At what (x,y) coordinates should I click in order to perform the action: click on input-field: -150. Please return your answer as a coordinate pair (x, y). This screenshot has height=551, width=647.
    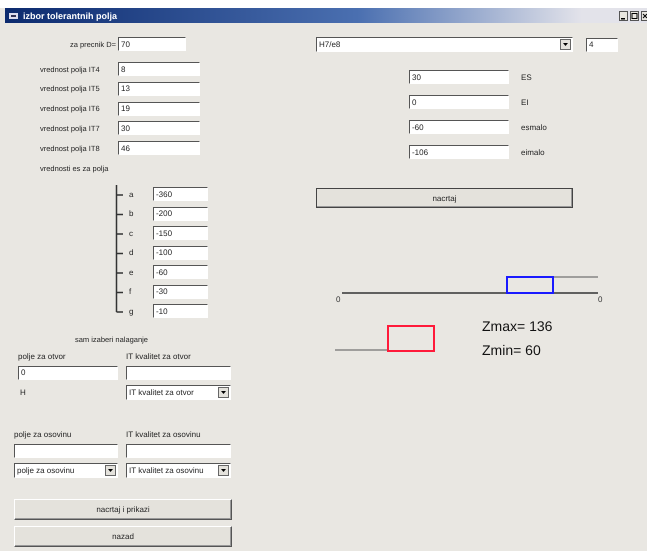
    Looking at the image, I should click on (180, 233).